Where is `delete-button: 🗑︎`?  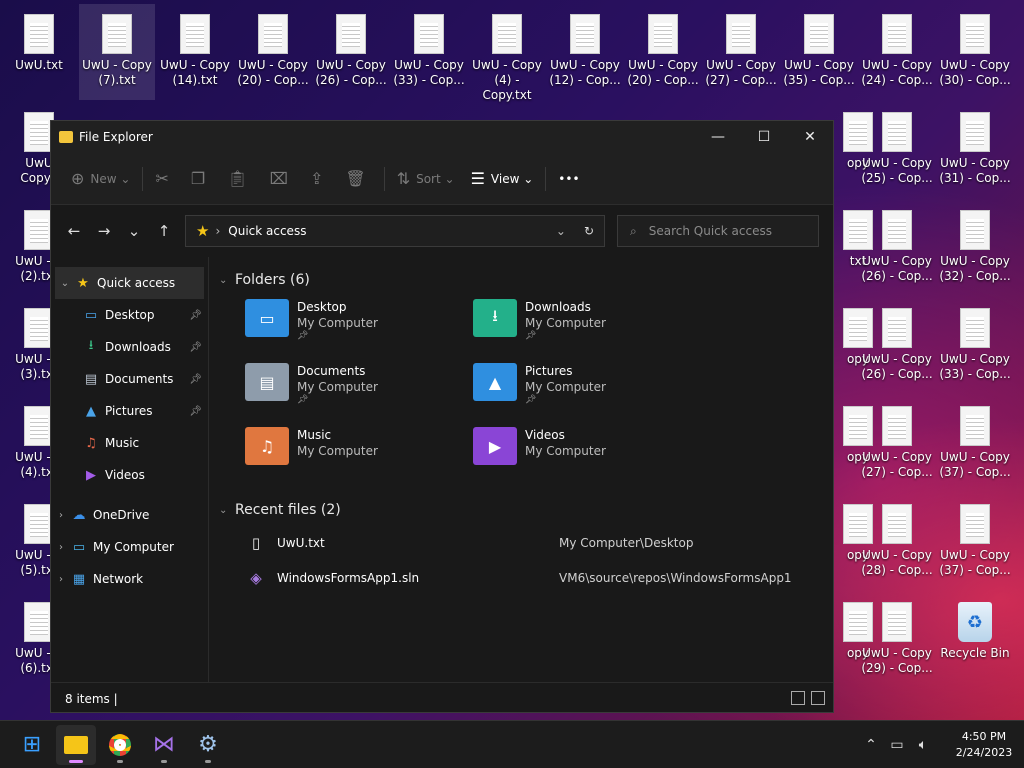
delete-button: 🗑︎ is located at coordinates (358, 179).